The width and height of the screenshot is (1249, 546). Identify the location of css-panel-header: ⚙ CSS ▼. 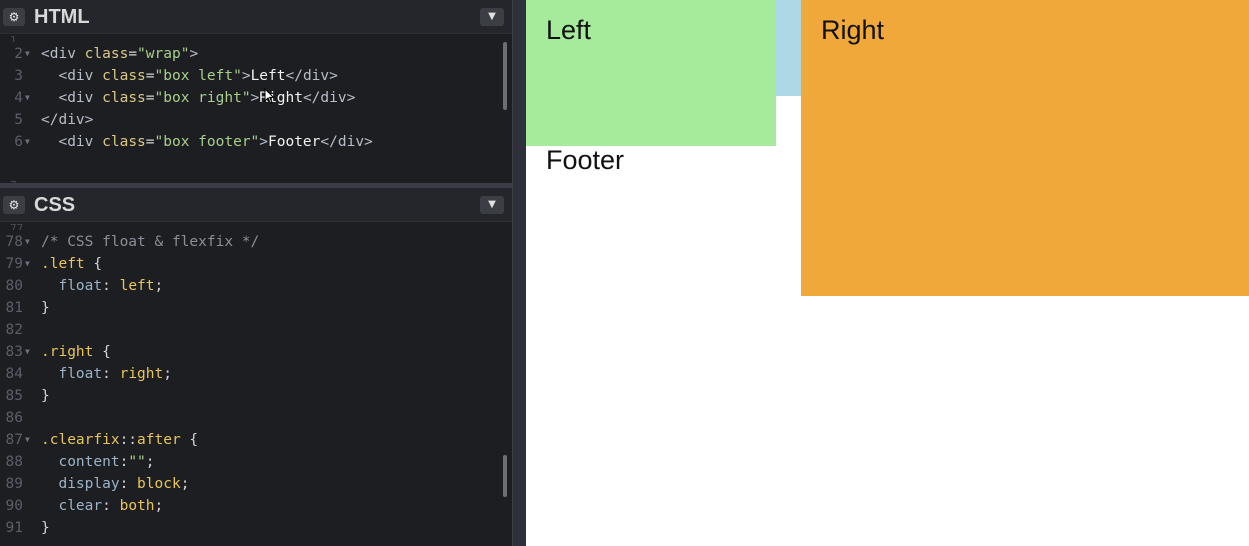
(256, 205).